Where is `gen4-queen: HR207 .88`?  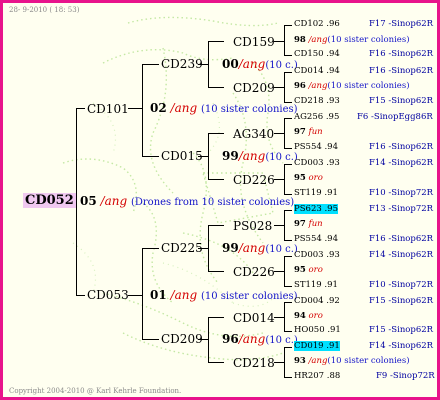 gen4-queen: HR207 .88 is located at coordinates (317, 376).